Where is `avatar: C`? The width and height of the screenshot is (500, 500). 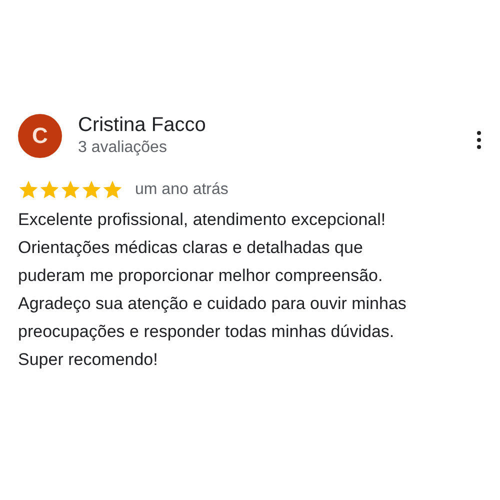 avatar: C is located at coordinates (40, 136).